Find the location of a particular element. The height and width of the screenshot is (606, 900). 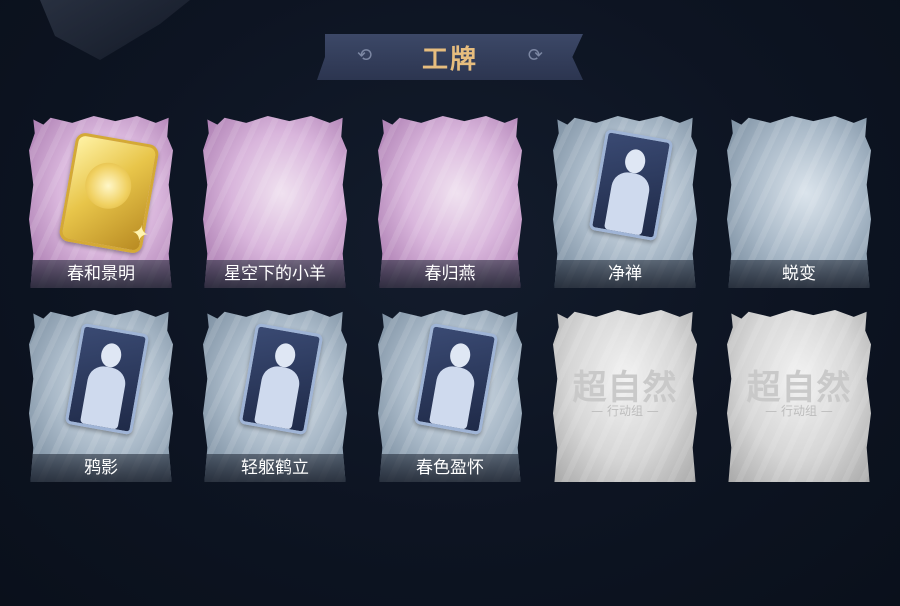

badge-label: 春归燕 is located at coordinates (450, 274).